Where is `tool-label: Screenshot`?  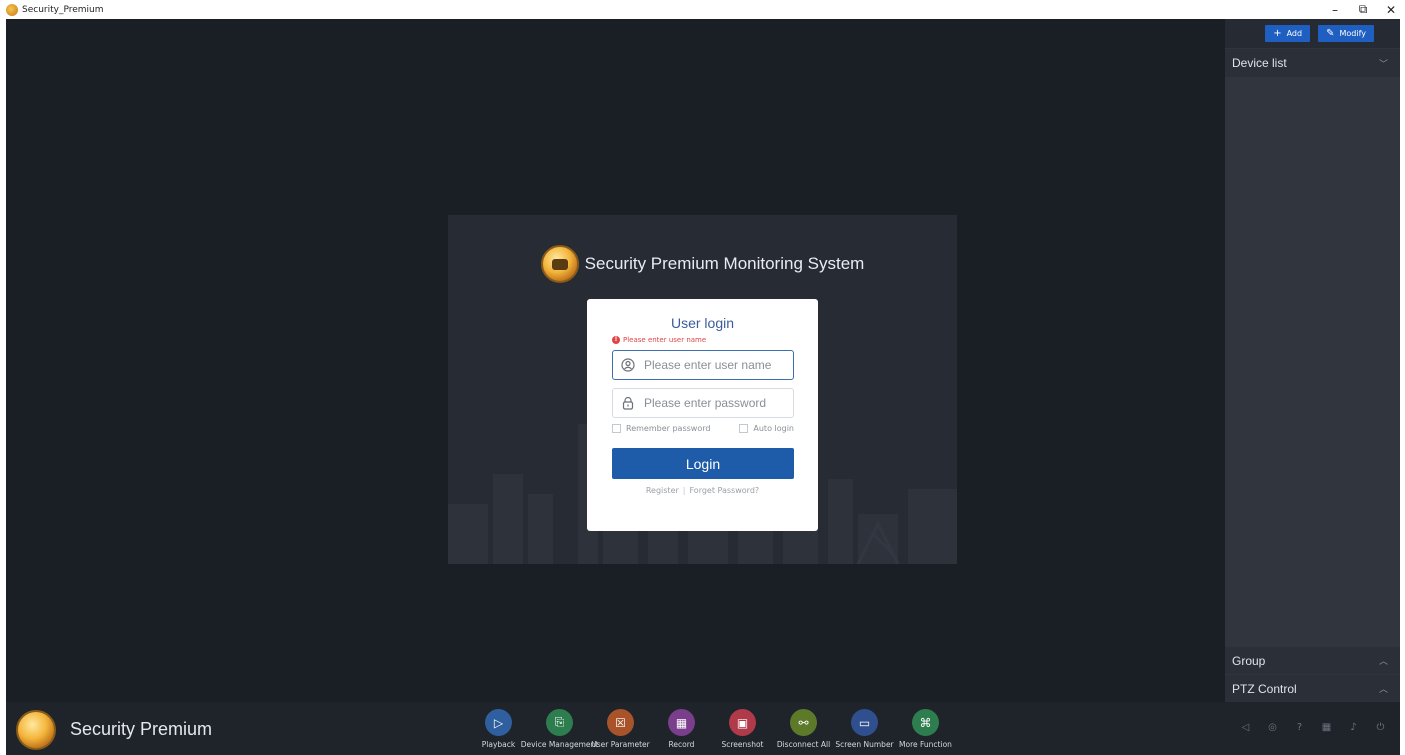 tool-label: Screenshot is located at coordinates (742, 744).